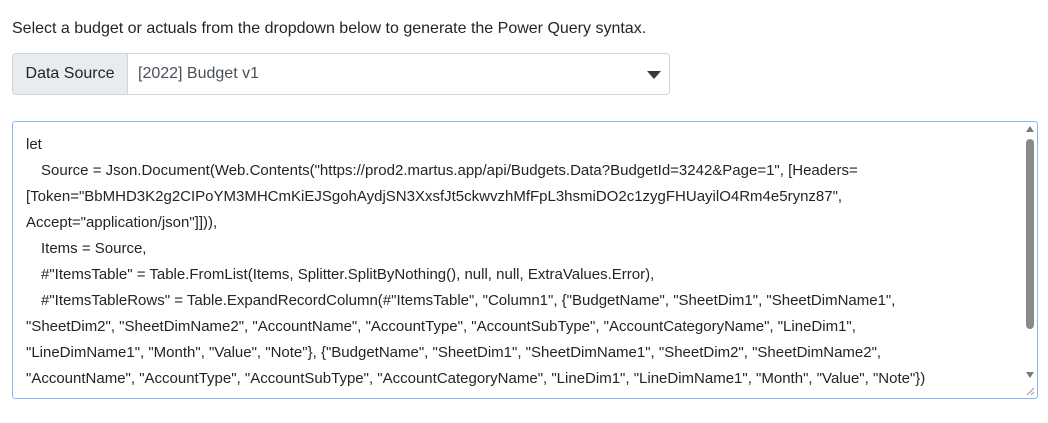  I want to click on caret-down-icon, so click(654, 75).